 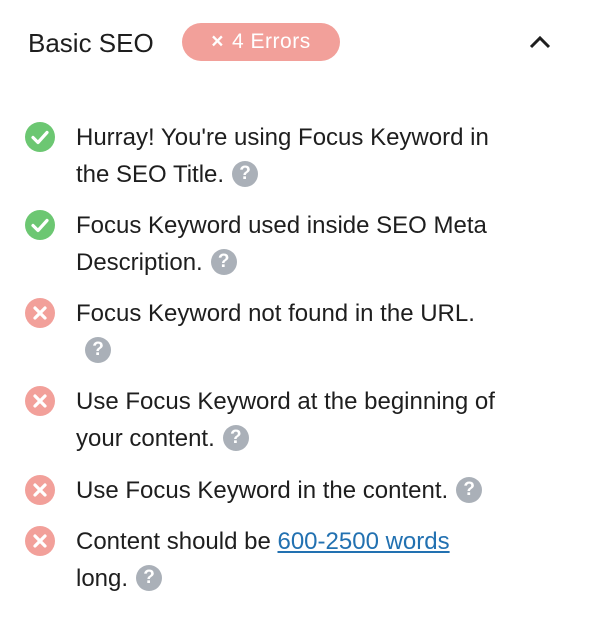 I want to click on check-text-line-1: Hurray! You're using Focus Keyword in, so click(x=282, y=137).